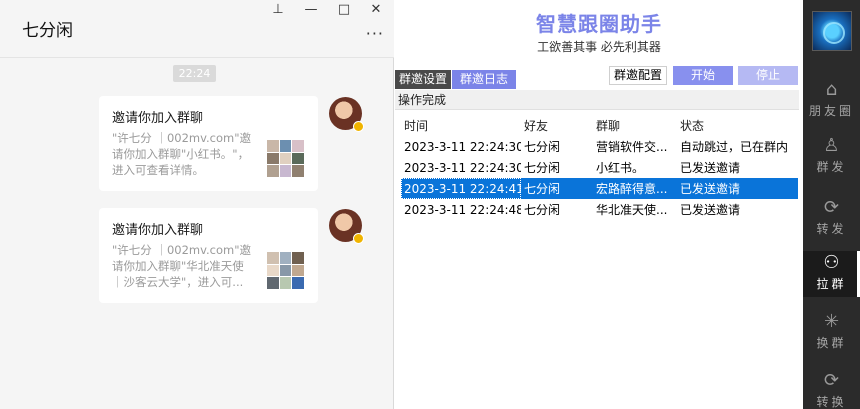 Image resolution: width=860 pixels, height=409 pixels. What do you see at coordinates (599, 47) in the screenshot?
I see `app-subtitle: 工欲善其事 必先利其器` at bounding box center [599, 47].